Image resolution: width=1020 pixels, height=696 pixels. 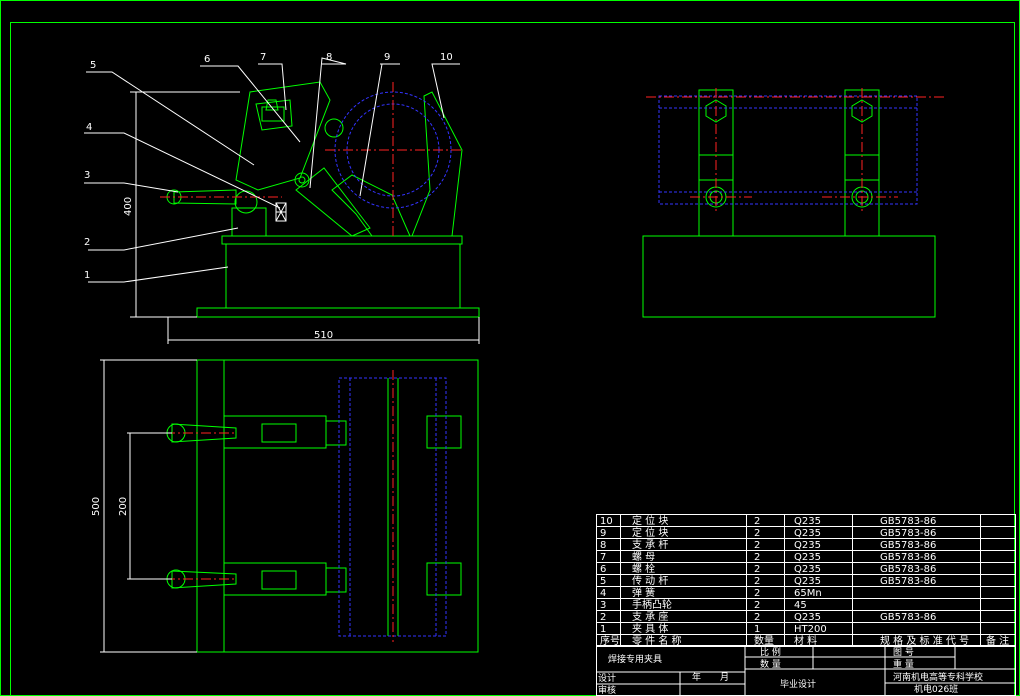 I want to click on callout-3: 3, so click(x=87, y=175).